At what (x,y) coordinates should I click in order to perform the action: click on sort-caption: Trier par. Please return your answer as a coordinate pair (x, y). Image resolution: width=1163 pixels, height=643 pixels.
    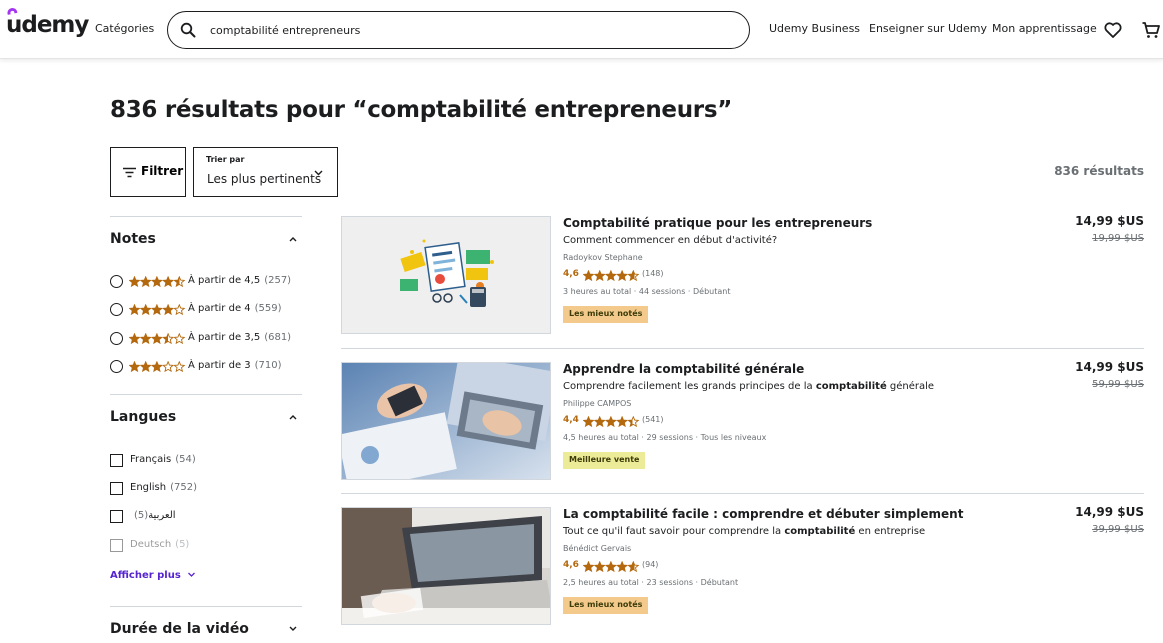
    Looking at the image, I should click on (225, 159).